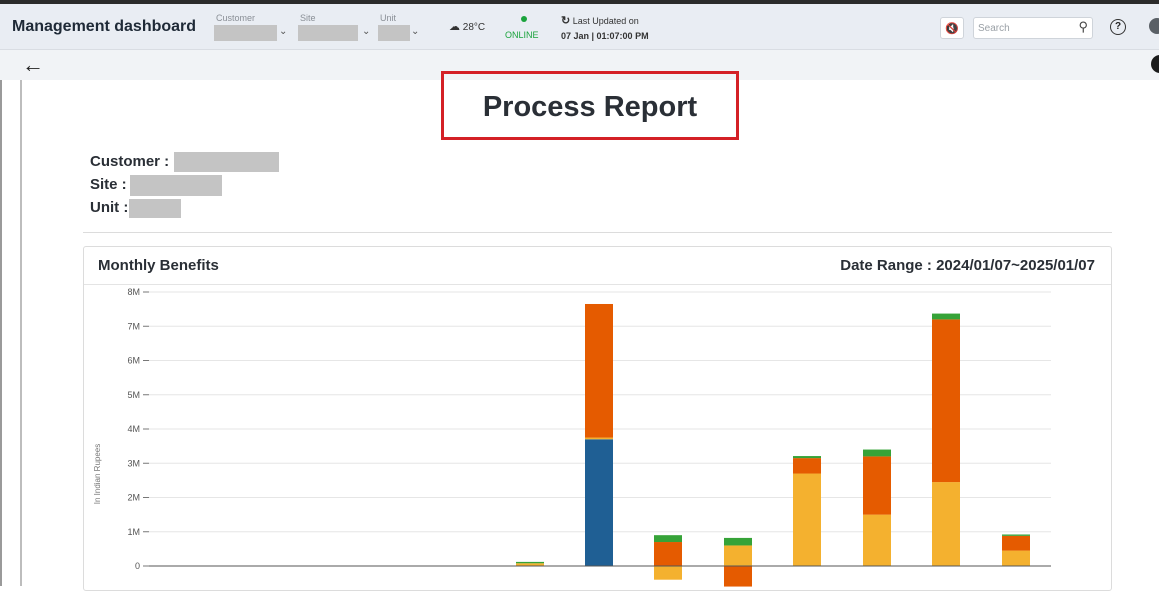 The height and width of the screenshot is (591, 1159). What do you see at coordinates (104, 26) in the screenshot?
I see `app-title: Management dashboard` at bounding box center [104, 26].